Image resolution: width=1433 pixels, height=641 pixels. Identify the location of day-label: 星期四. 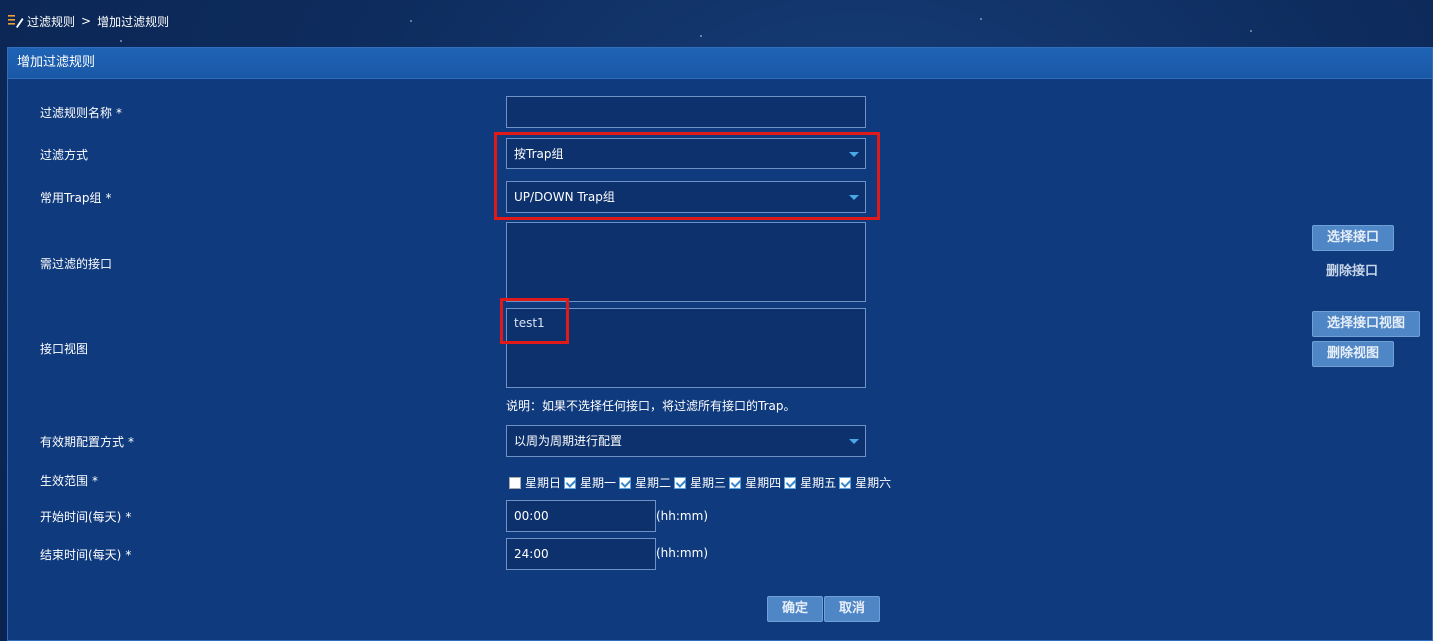
(763, 483).